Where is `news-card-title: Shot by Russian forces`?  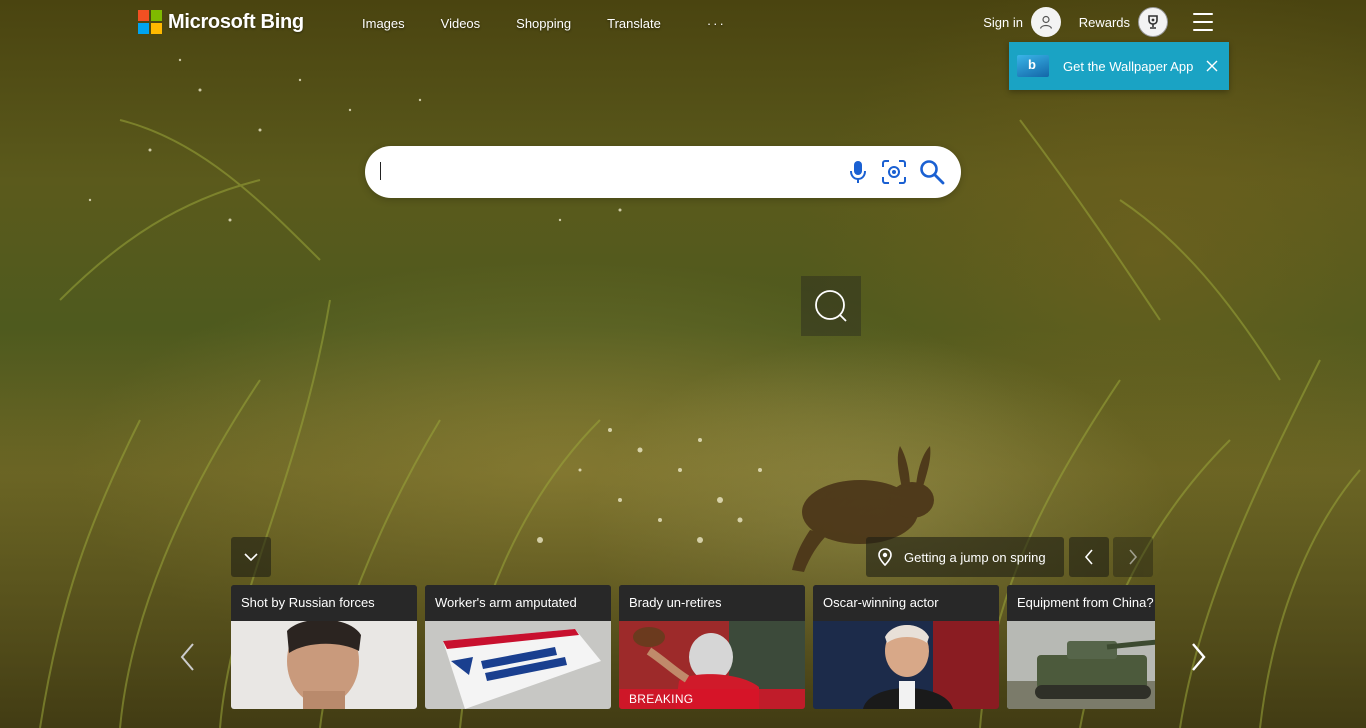
news-card-title: Shot by Russian forces is located at coordinates (324, 603).